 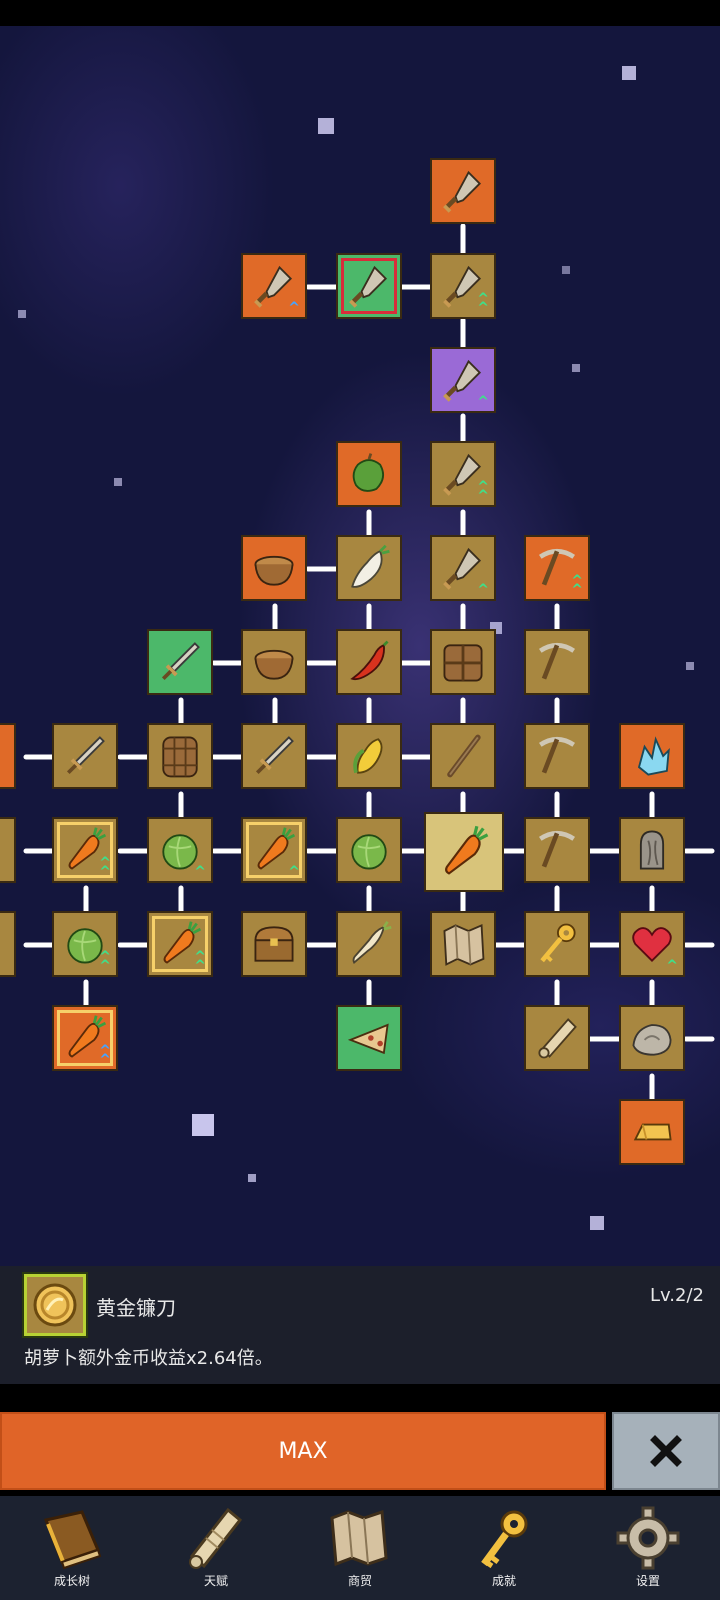 What do you see at coordinates (504, 1539) in the screenshot?
I see `key-icon` at bounding box center [504, 1539].